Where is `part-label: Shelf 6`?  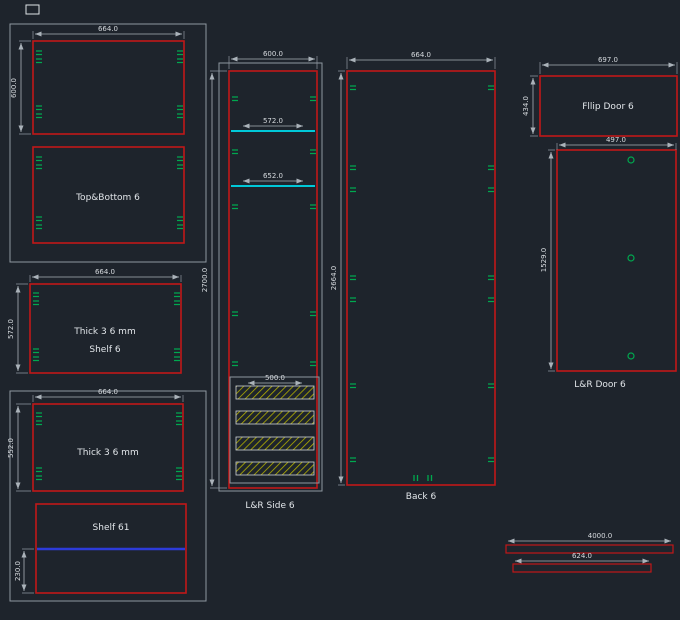 part-label: Shelf 6 is located at coordinates (104, 350).